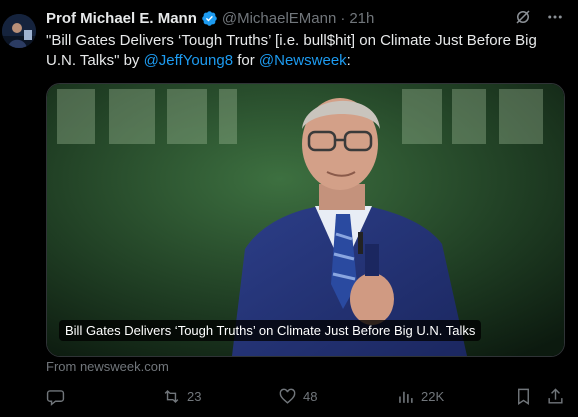 The image size is (578, 417). Describe the element at coordinates (555, 17) in the screenshot. I see `more-icon` at that location.